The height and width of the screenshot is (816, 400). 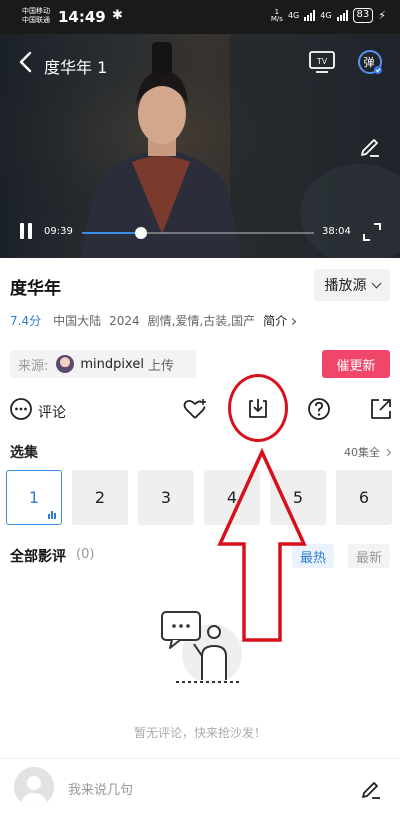 I want to click on intro-link-label: 简介, so click(x=275, y=321).